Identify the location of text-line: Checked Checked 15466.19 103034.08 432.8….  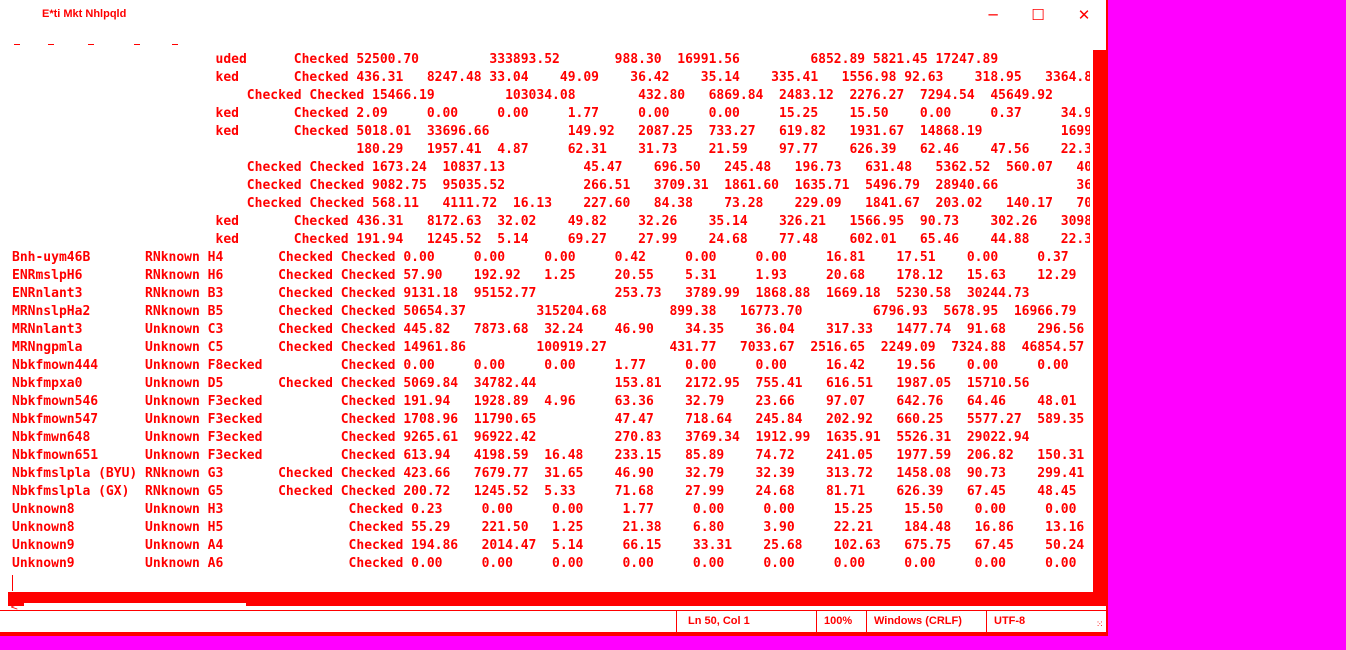
(532, 95).